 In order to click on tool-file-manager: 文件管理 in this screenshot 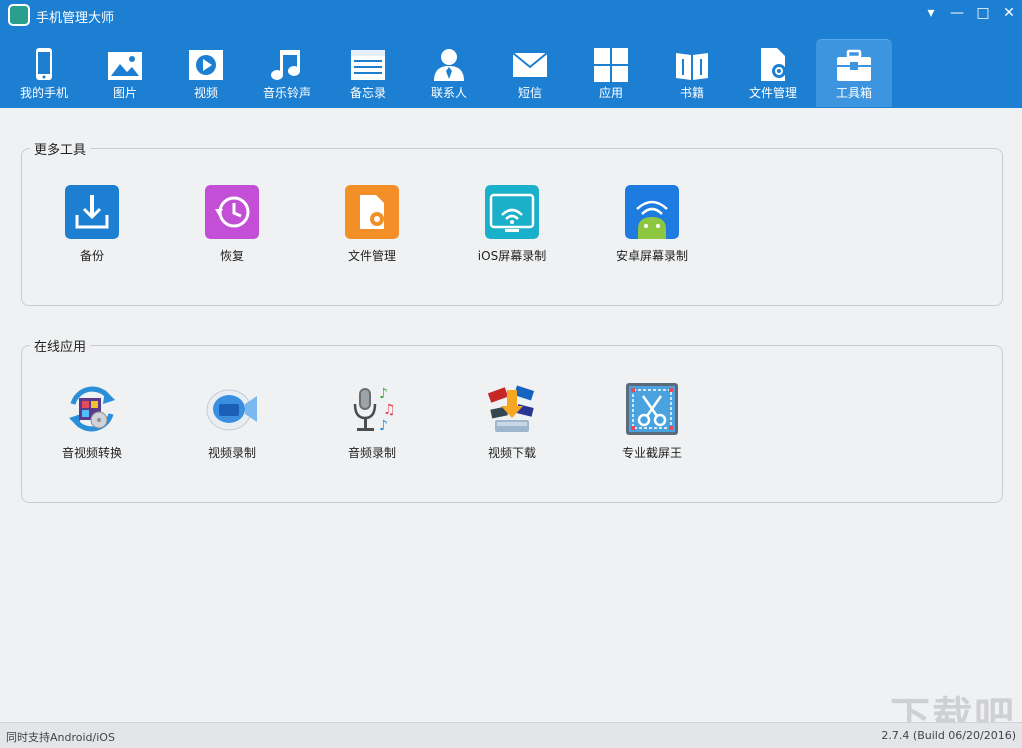, I will do `click(372, 230)`.